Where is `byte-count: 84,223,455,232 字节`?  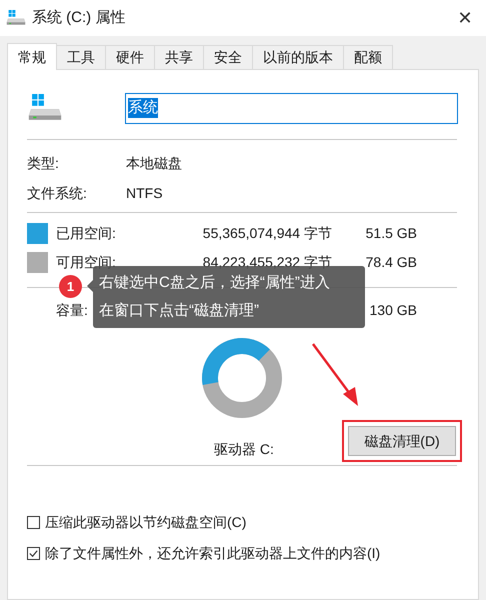
byte-count: 84,223,455,232 字节 is located at coordinates (267, 262).